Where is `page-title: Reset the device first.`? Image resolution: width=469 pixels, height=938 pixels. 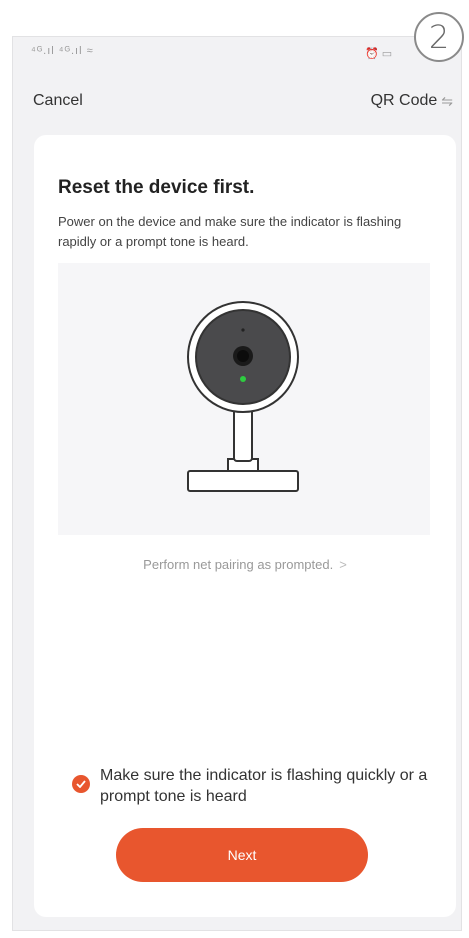
page-title: Reset the device first. is located at coordinates (156, 187).